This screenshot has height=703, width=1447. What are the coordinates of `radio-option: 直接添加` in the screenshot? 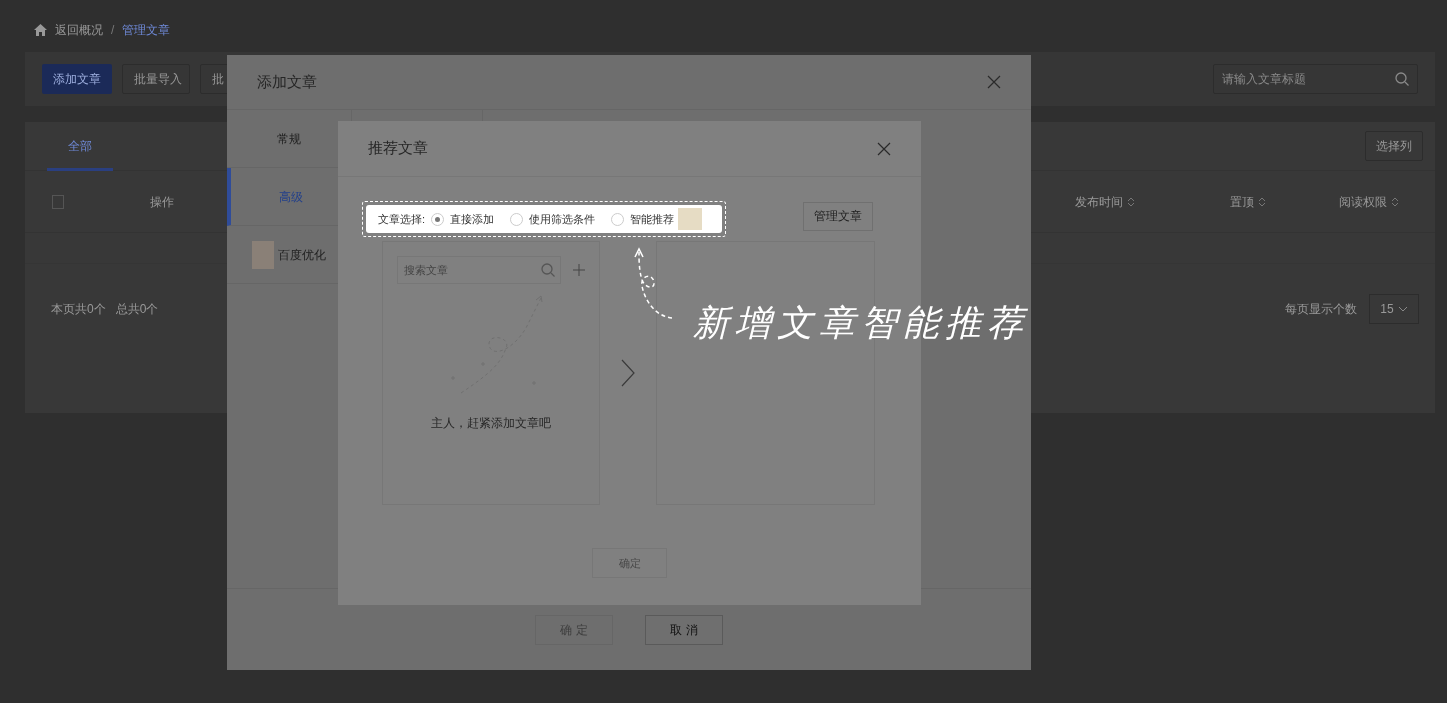 It's located at (463, 219).